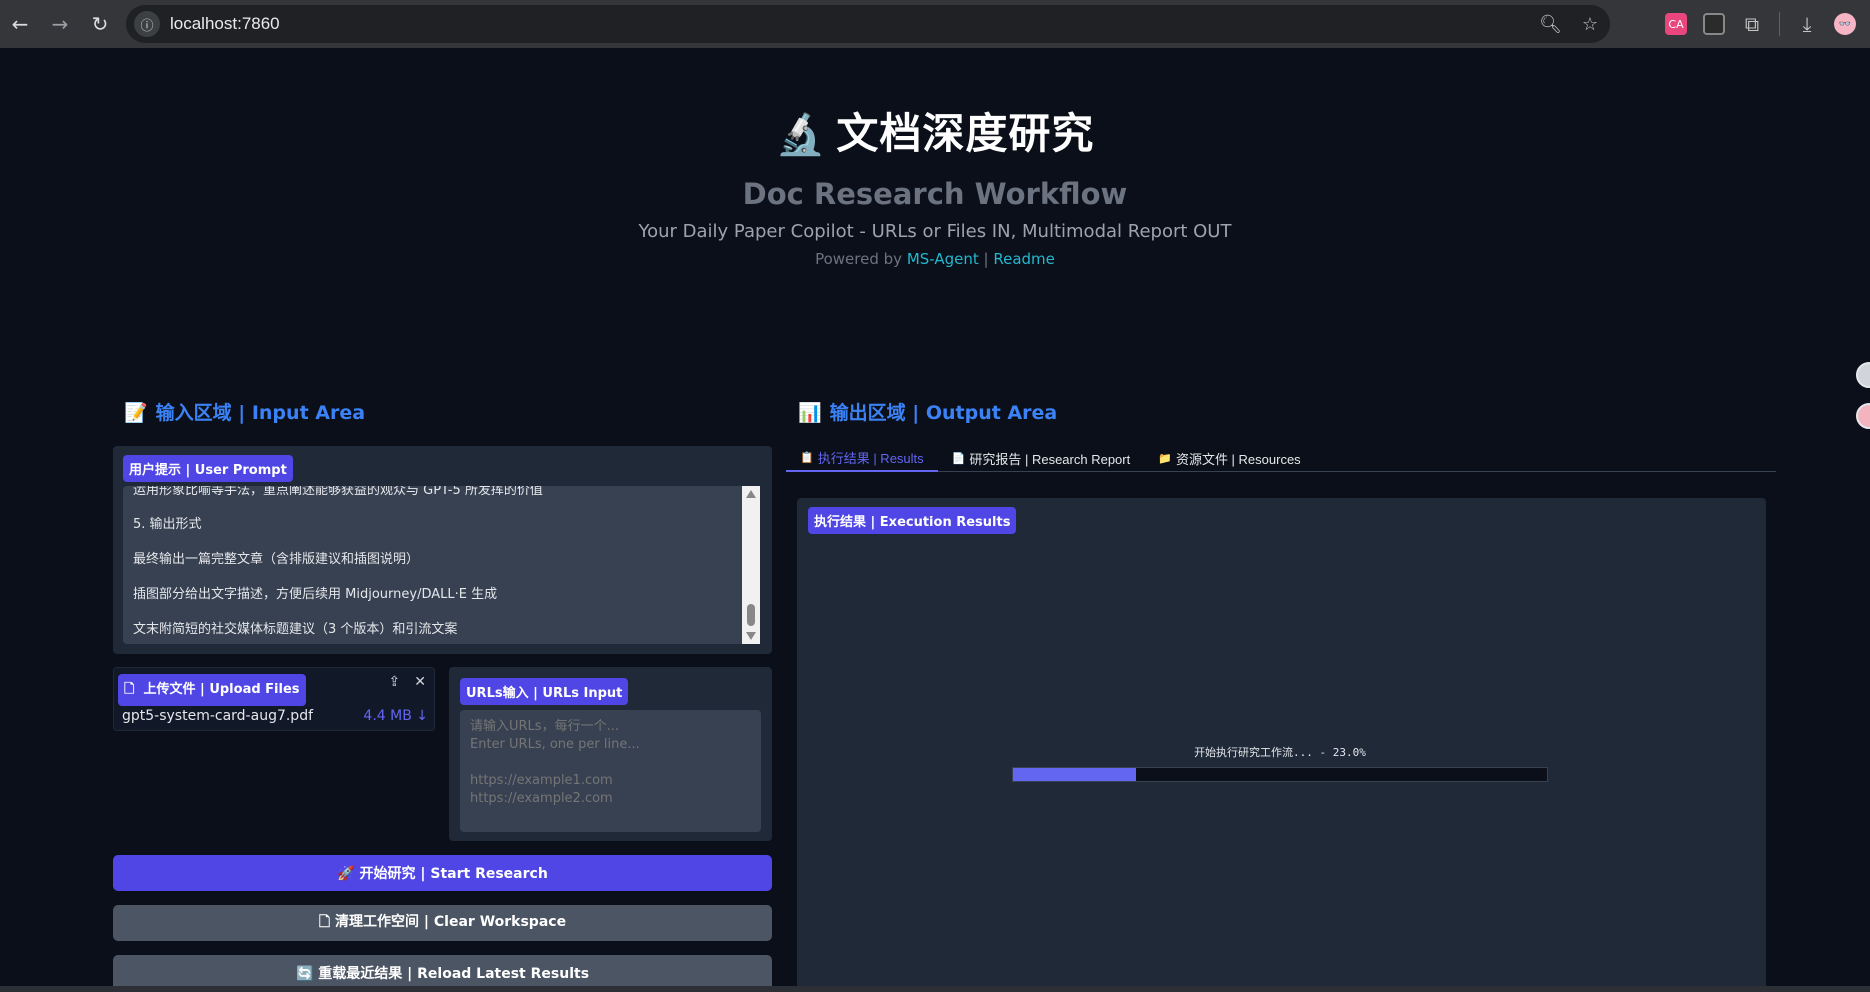 This screenshot has width=1870, height=992. I want to click on clipboard-icon: 📋, so click(807, 457).